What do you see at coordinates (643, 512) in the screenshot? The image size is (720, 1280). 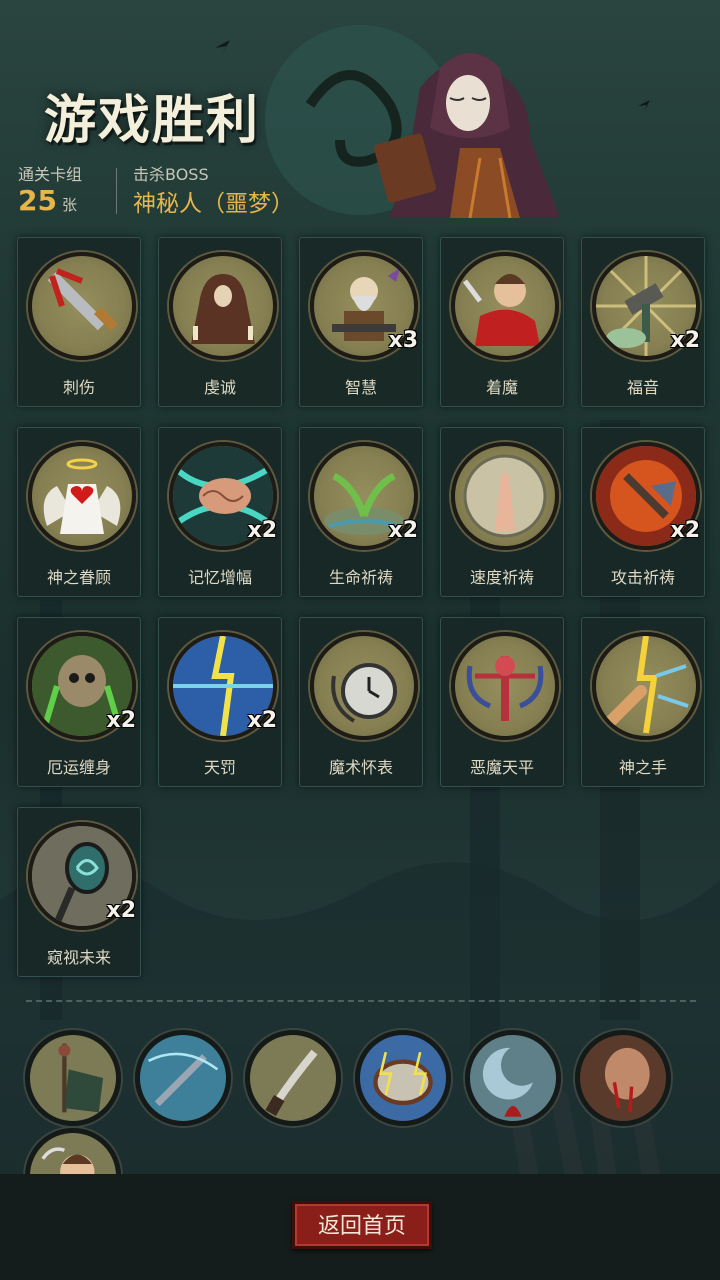 I see `deck-card: x2 攻击祈祷` at bounding box center [643, 512].